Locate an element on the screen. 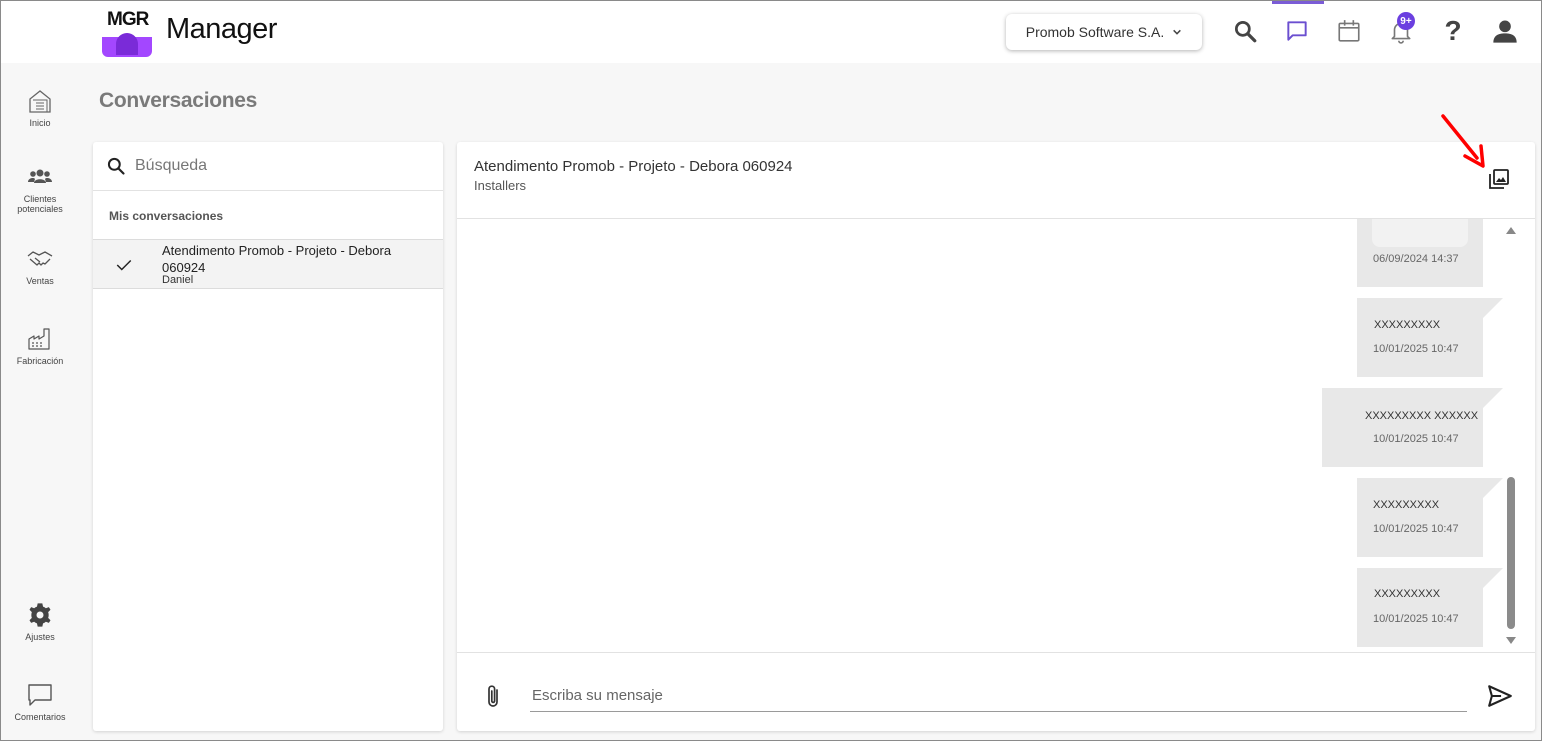 This screenshot has width=1542, height=741. sidebar-item-label: Inicio is located at coordinates (40, 123).